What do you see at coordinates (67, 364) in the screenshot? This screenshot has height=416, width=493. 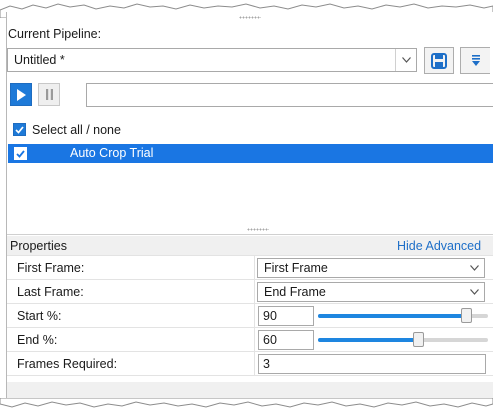 I see `frames-required-label: Frames Required:` at bounding box center [67, 364].